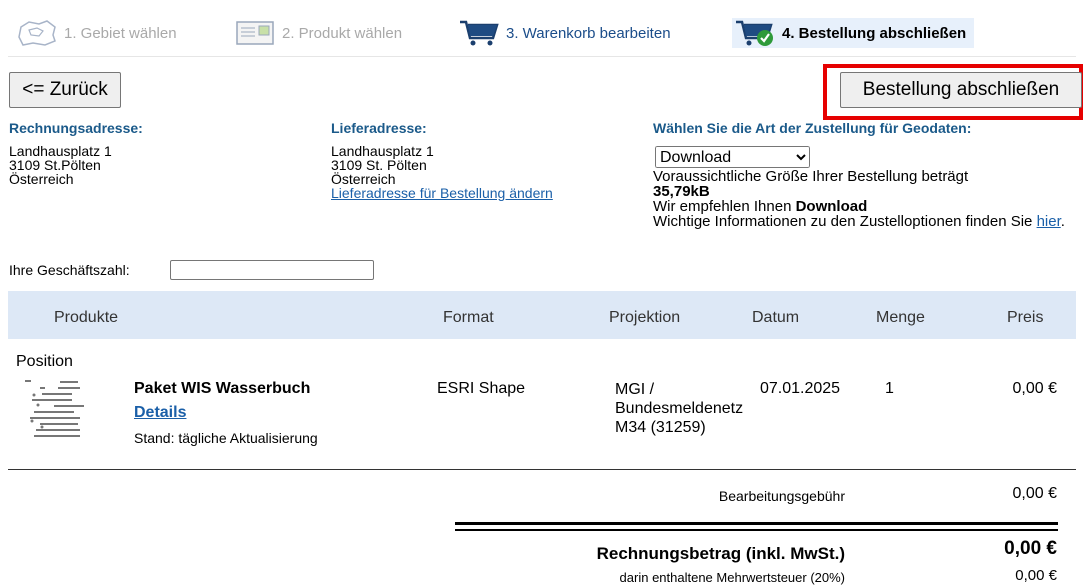 The image size is (1083, 587). Describe the element at coordinates (781, 496) in the screenshot. I see `fee-label: Bearbeitungsgebühr` at that location.